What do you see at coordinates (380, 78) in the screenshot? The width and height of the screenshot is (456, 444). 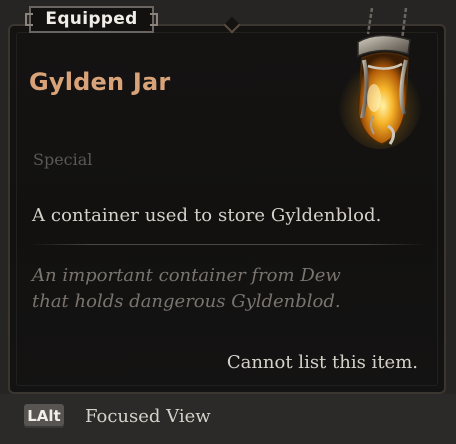 I see `gylden-jar-icon` at bounding box center [380, 78].